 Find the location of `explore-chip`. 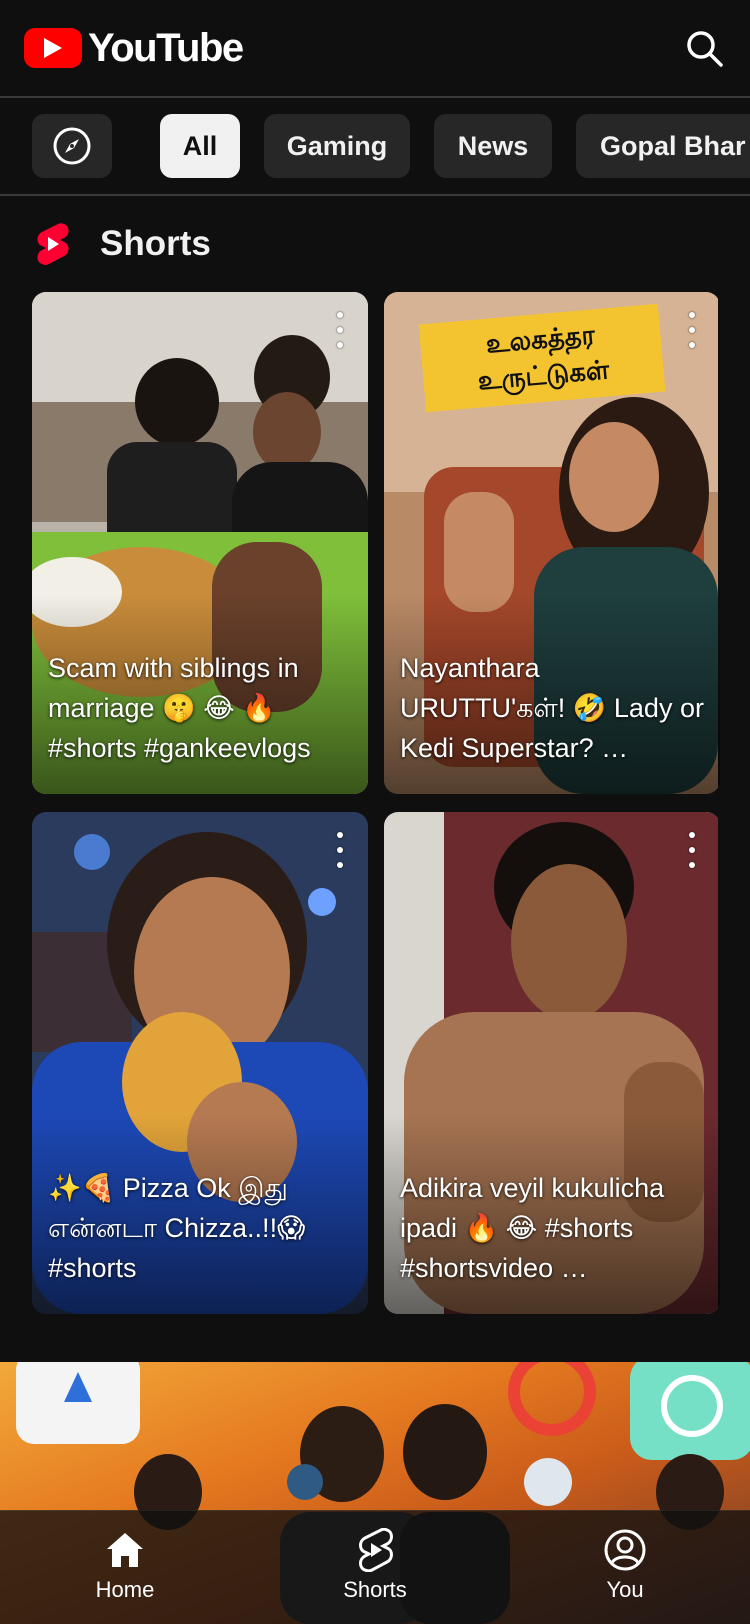

explore-chip is located at coordinates (72, 146).